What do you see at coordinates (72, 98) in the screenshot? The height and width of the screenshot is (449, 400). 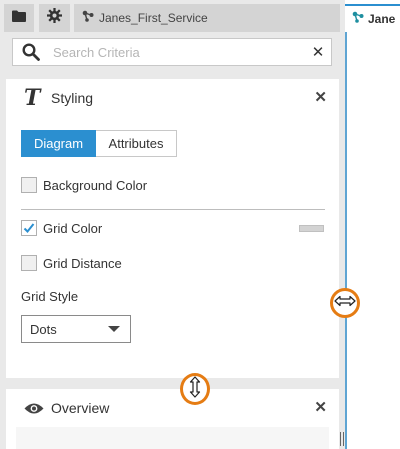 I see `styling-panel-title: Styling` at bounding box center [72, 98].